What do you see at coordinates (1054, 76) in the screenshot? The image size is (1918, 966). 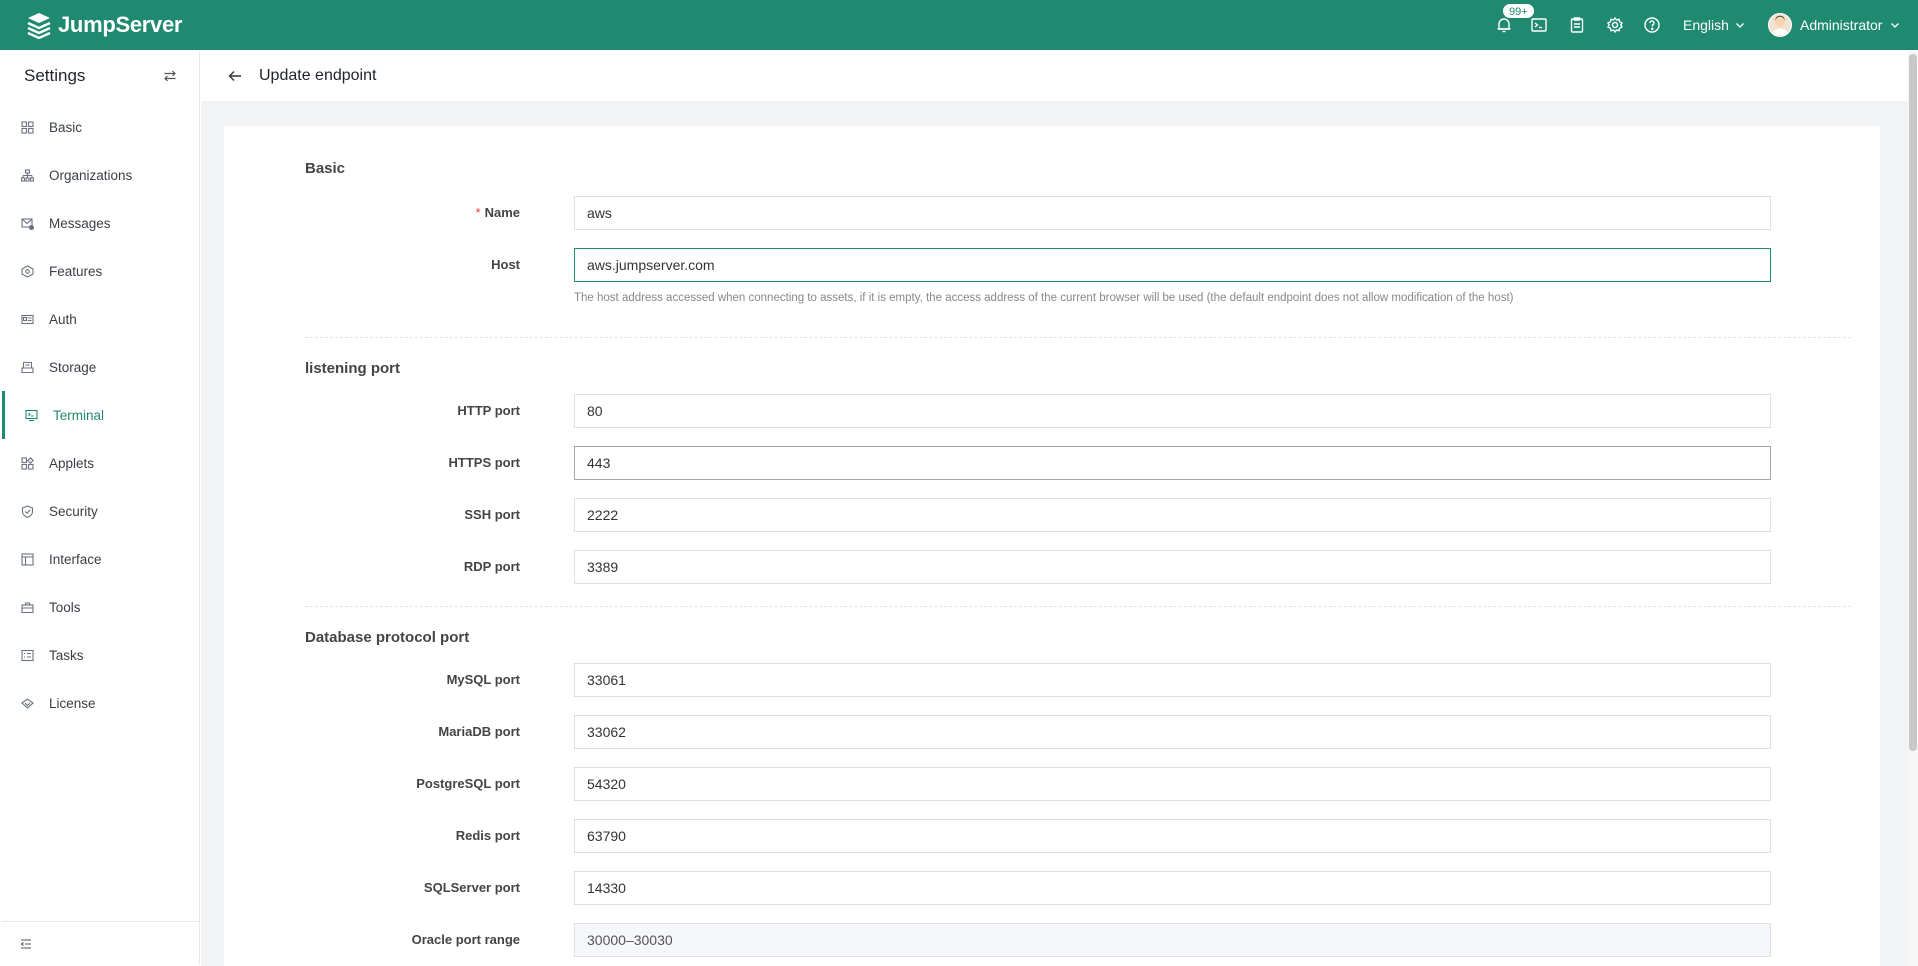 I see `page-header: Update endpoint` at bounding box center [1054, 76].